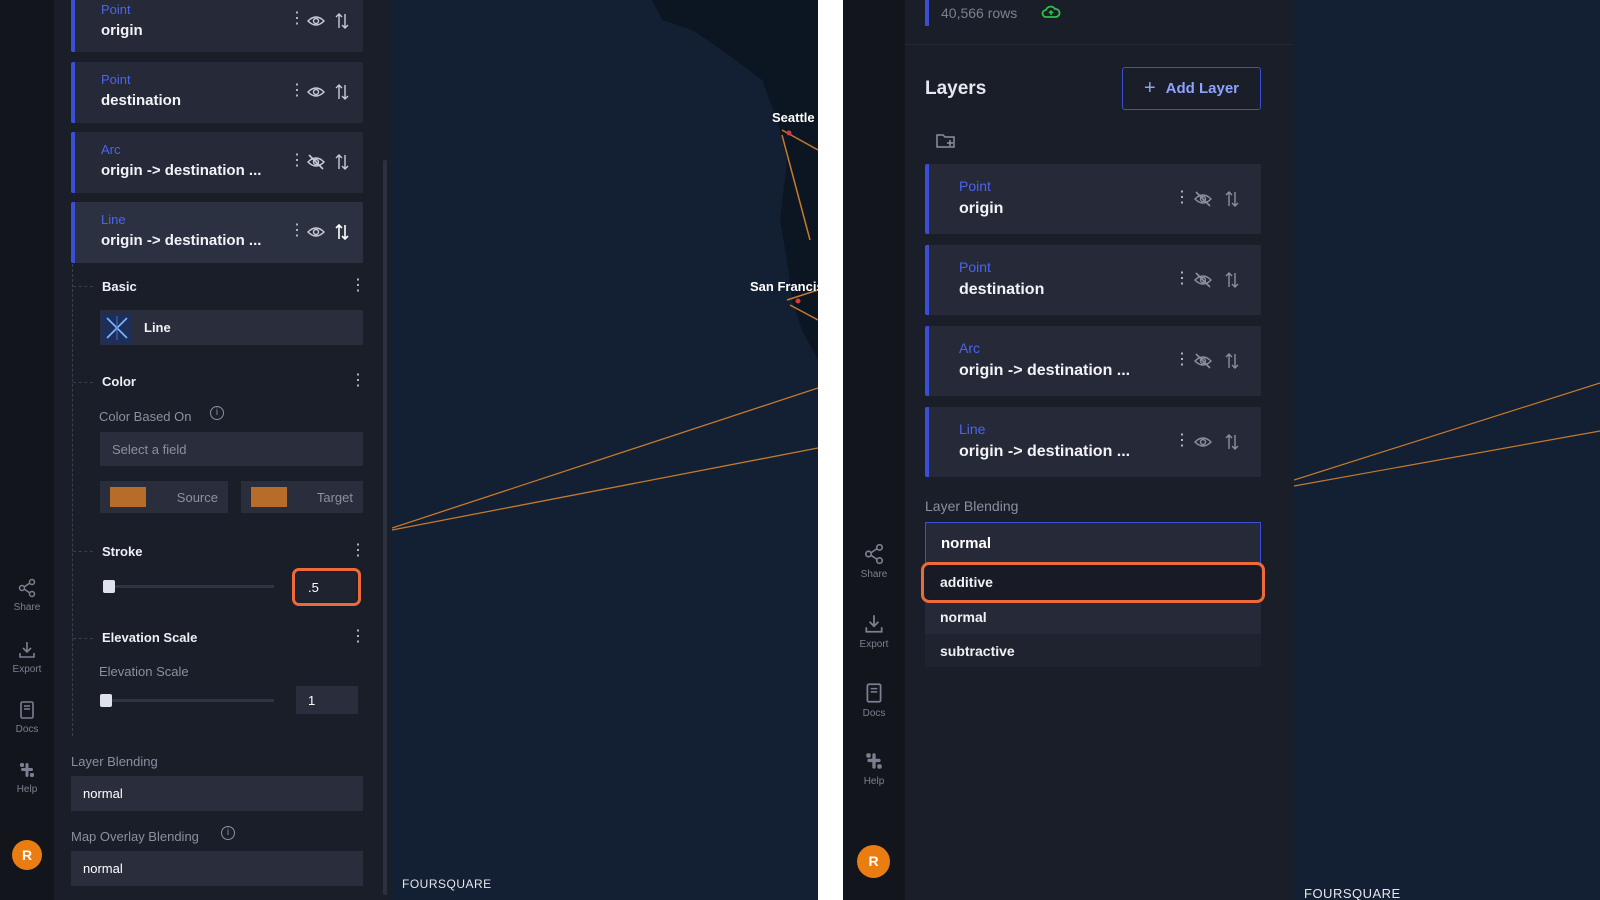 The width and height of the screenshot is (1600, 900). I want to click on target-color-swatch, so click(269, 497).